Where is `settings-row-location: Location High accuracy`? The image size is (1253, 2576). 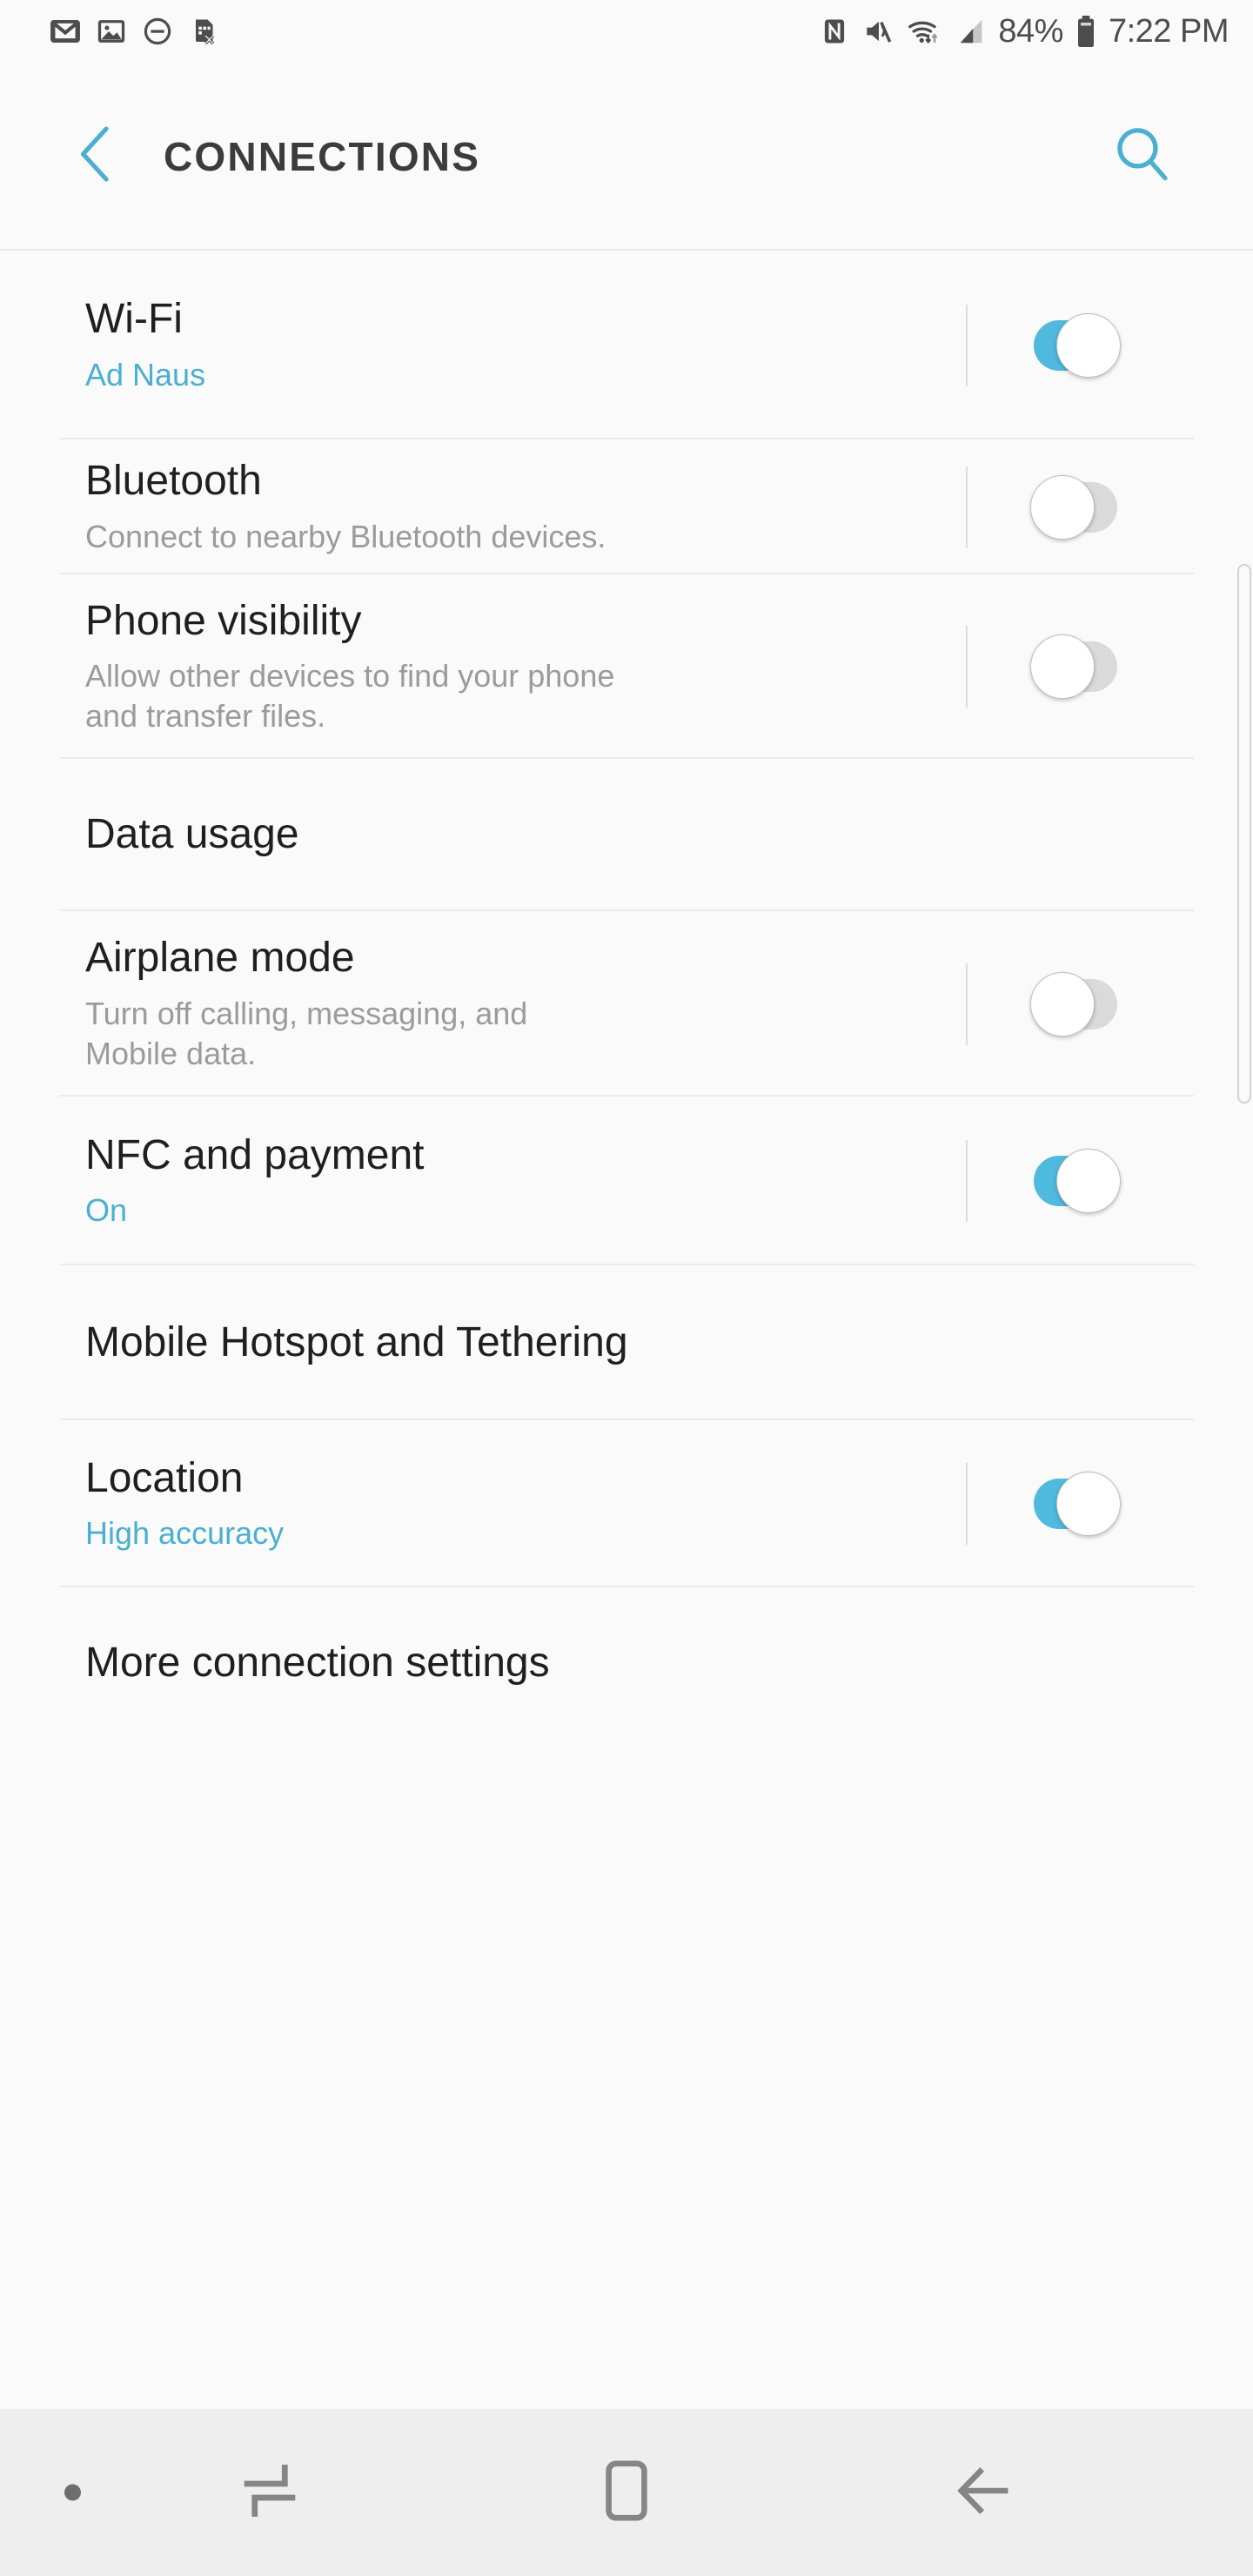
settings-row-location: Location High accuracy is located at coordinates (626, 1503).